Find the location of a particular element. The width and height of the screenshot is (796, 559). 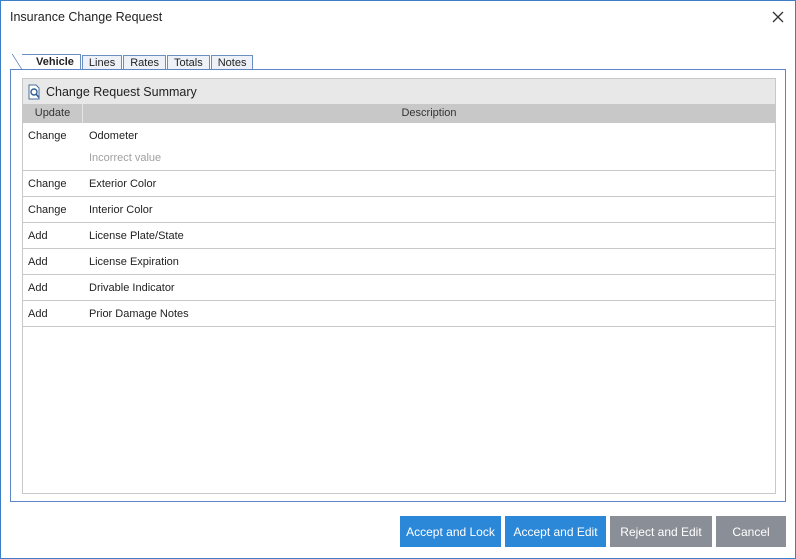

accept-and-lock-button: Accept and Lock is located at coordinates (450, 531).